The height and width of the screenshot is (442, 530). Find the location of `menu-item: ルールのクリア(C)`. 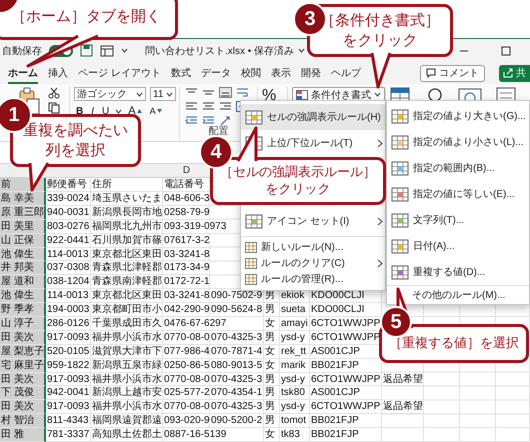

menu-item: ルールのクリア(C) is located at coordinates (313, 263).